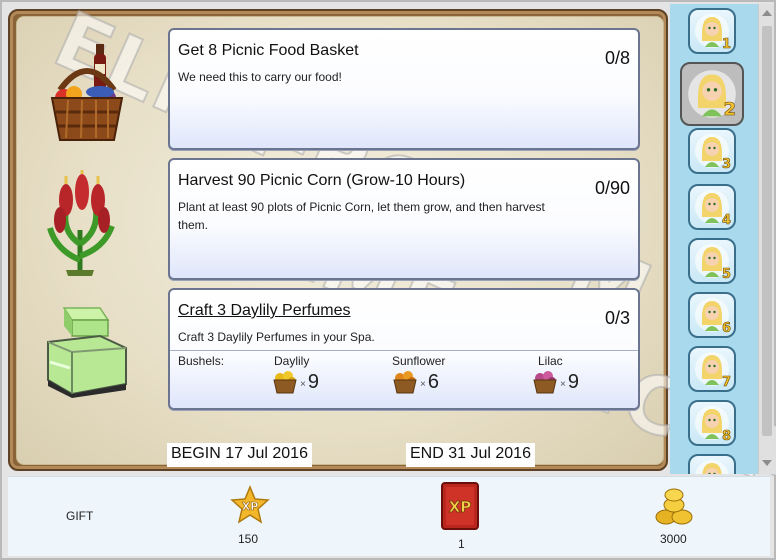 This screenshot has width=776, height=560. Describe the element at coordinates (419, 361) in the screenshot. I see `bushel-name: Sunflower` at that location.